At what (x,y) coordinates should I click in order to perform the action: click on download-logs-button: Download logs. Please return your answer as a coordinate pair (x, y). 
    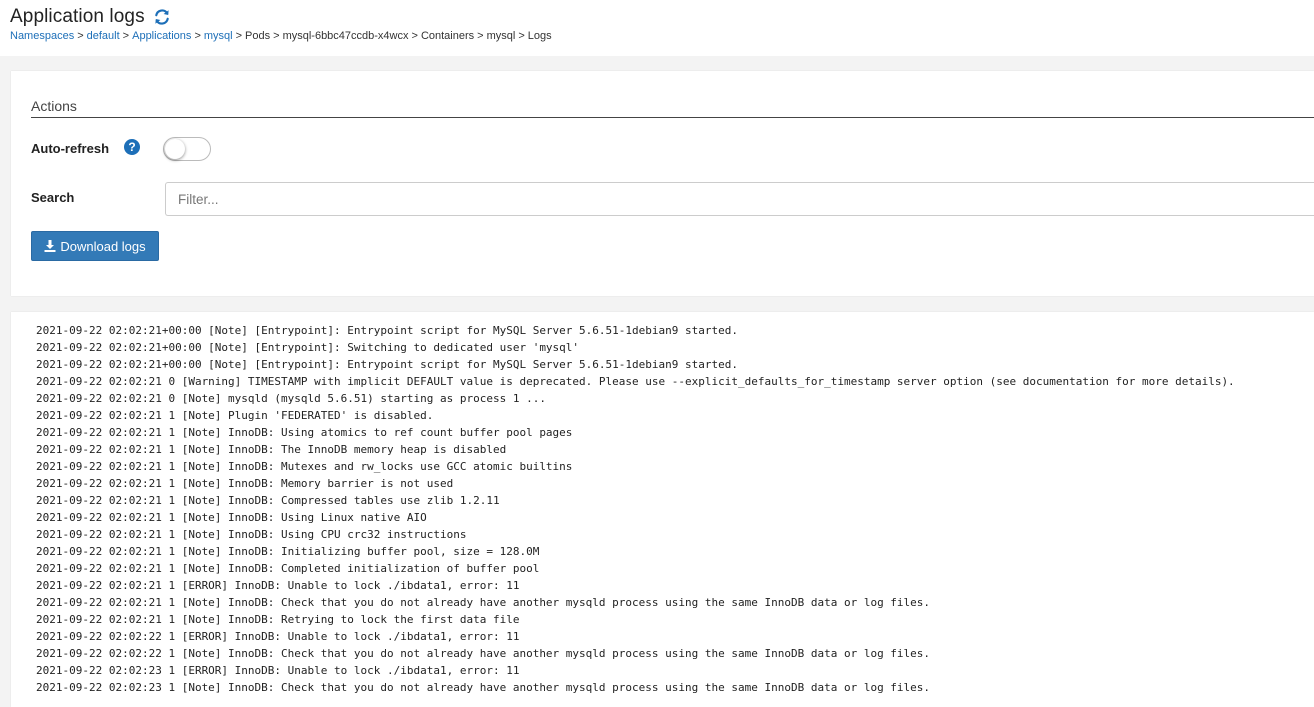
    Looking at the image, I should click on (95, 246).